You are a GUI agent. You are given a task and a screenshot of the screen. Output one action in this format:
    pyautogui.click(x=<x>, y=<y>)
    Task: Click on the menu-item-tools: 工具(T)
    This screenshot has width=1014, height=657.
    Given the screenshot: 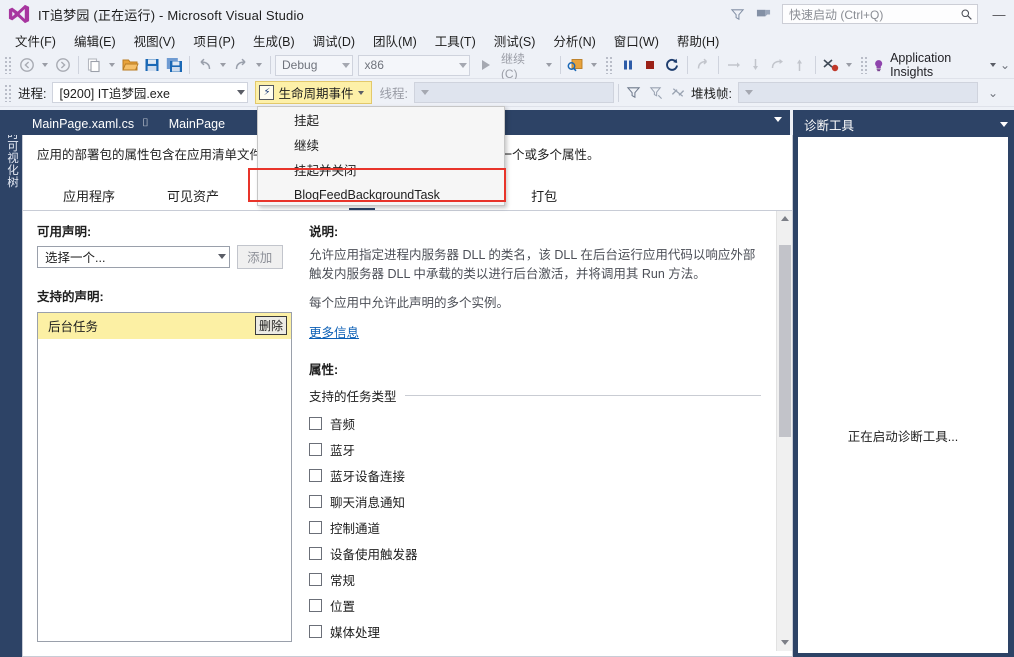 What is the action you would take?
    pyautogui.click(x=455, y=40)
    